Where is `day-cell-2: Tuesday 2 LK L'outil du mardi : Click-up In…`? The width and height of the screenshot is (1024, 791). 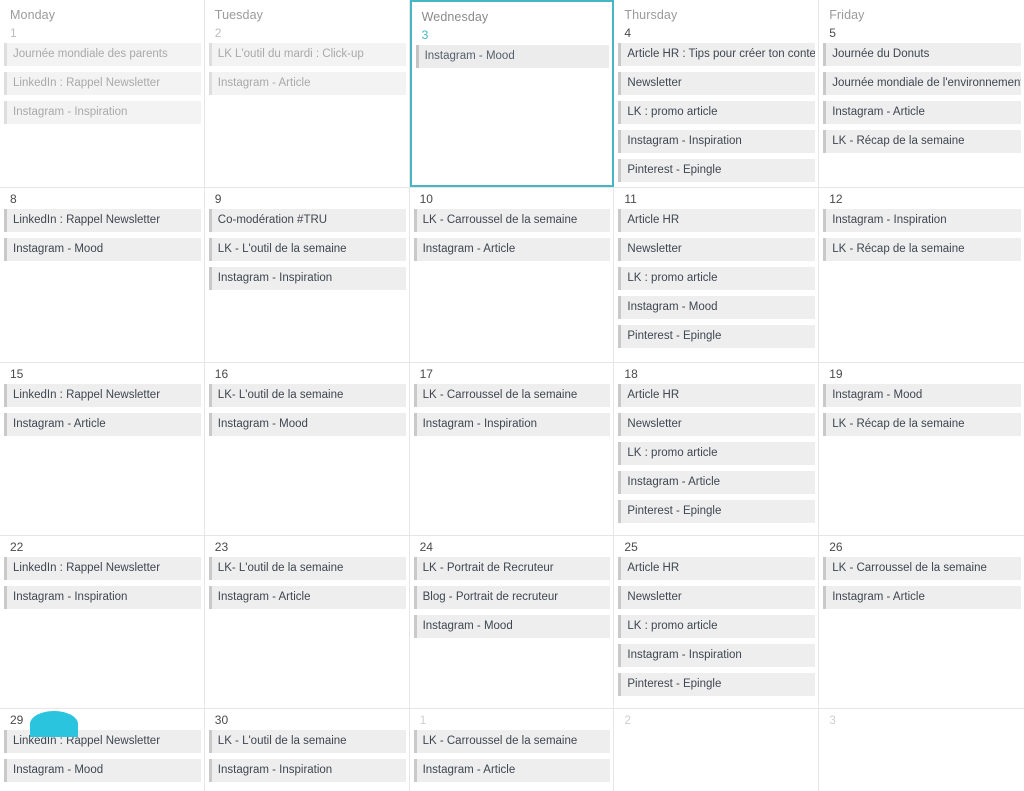
day-cell-2: Tuesday 2 LK L'outil du mardi : Click-up In… is located at coordinates (307, 93).